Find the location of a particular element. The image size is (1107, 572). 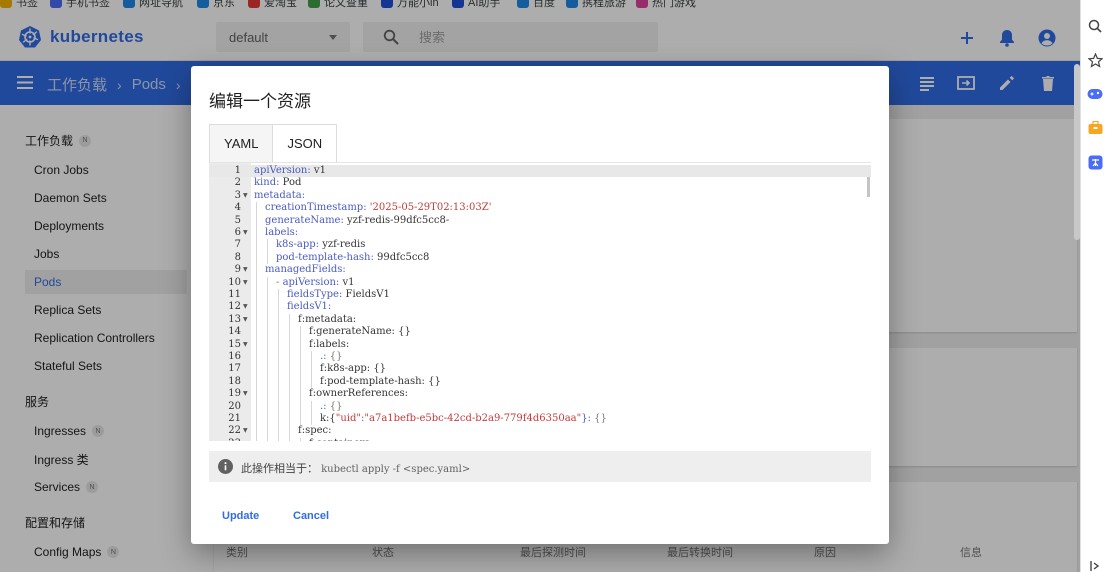

code-text: f:generateName: {} is located at coordinates (360, 332).